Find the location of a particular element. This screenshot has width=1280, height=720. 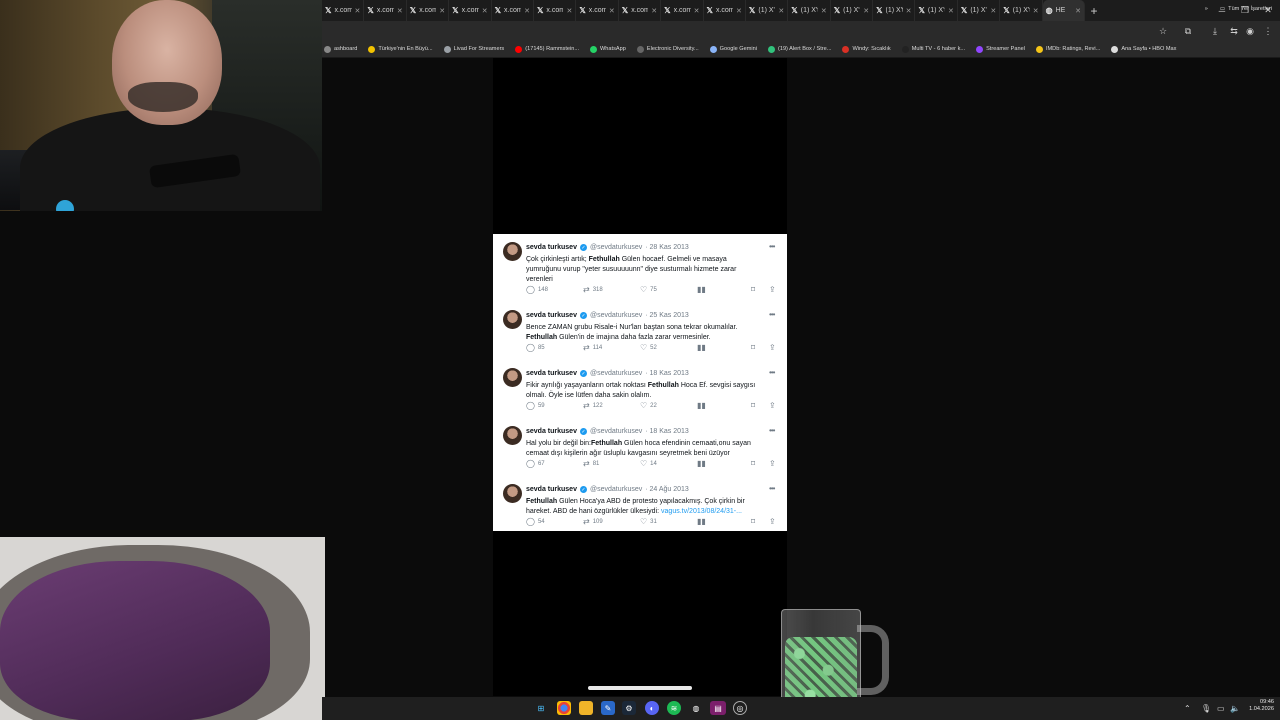

bookmark-star-icon: ☆ is located at coordinates (1163, 31).